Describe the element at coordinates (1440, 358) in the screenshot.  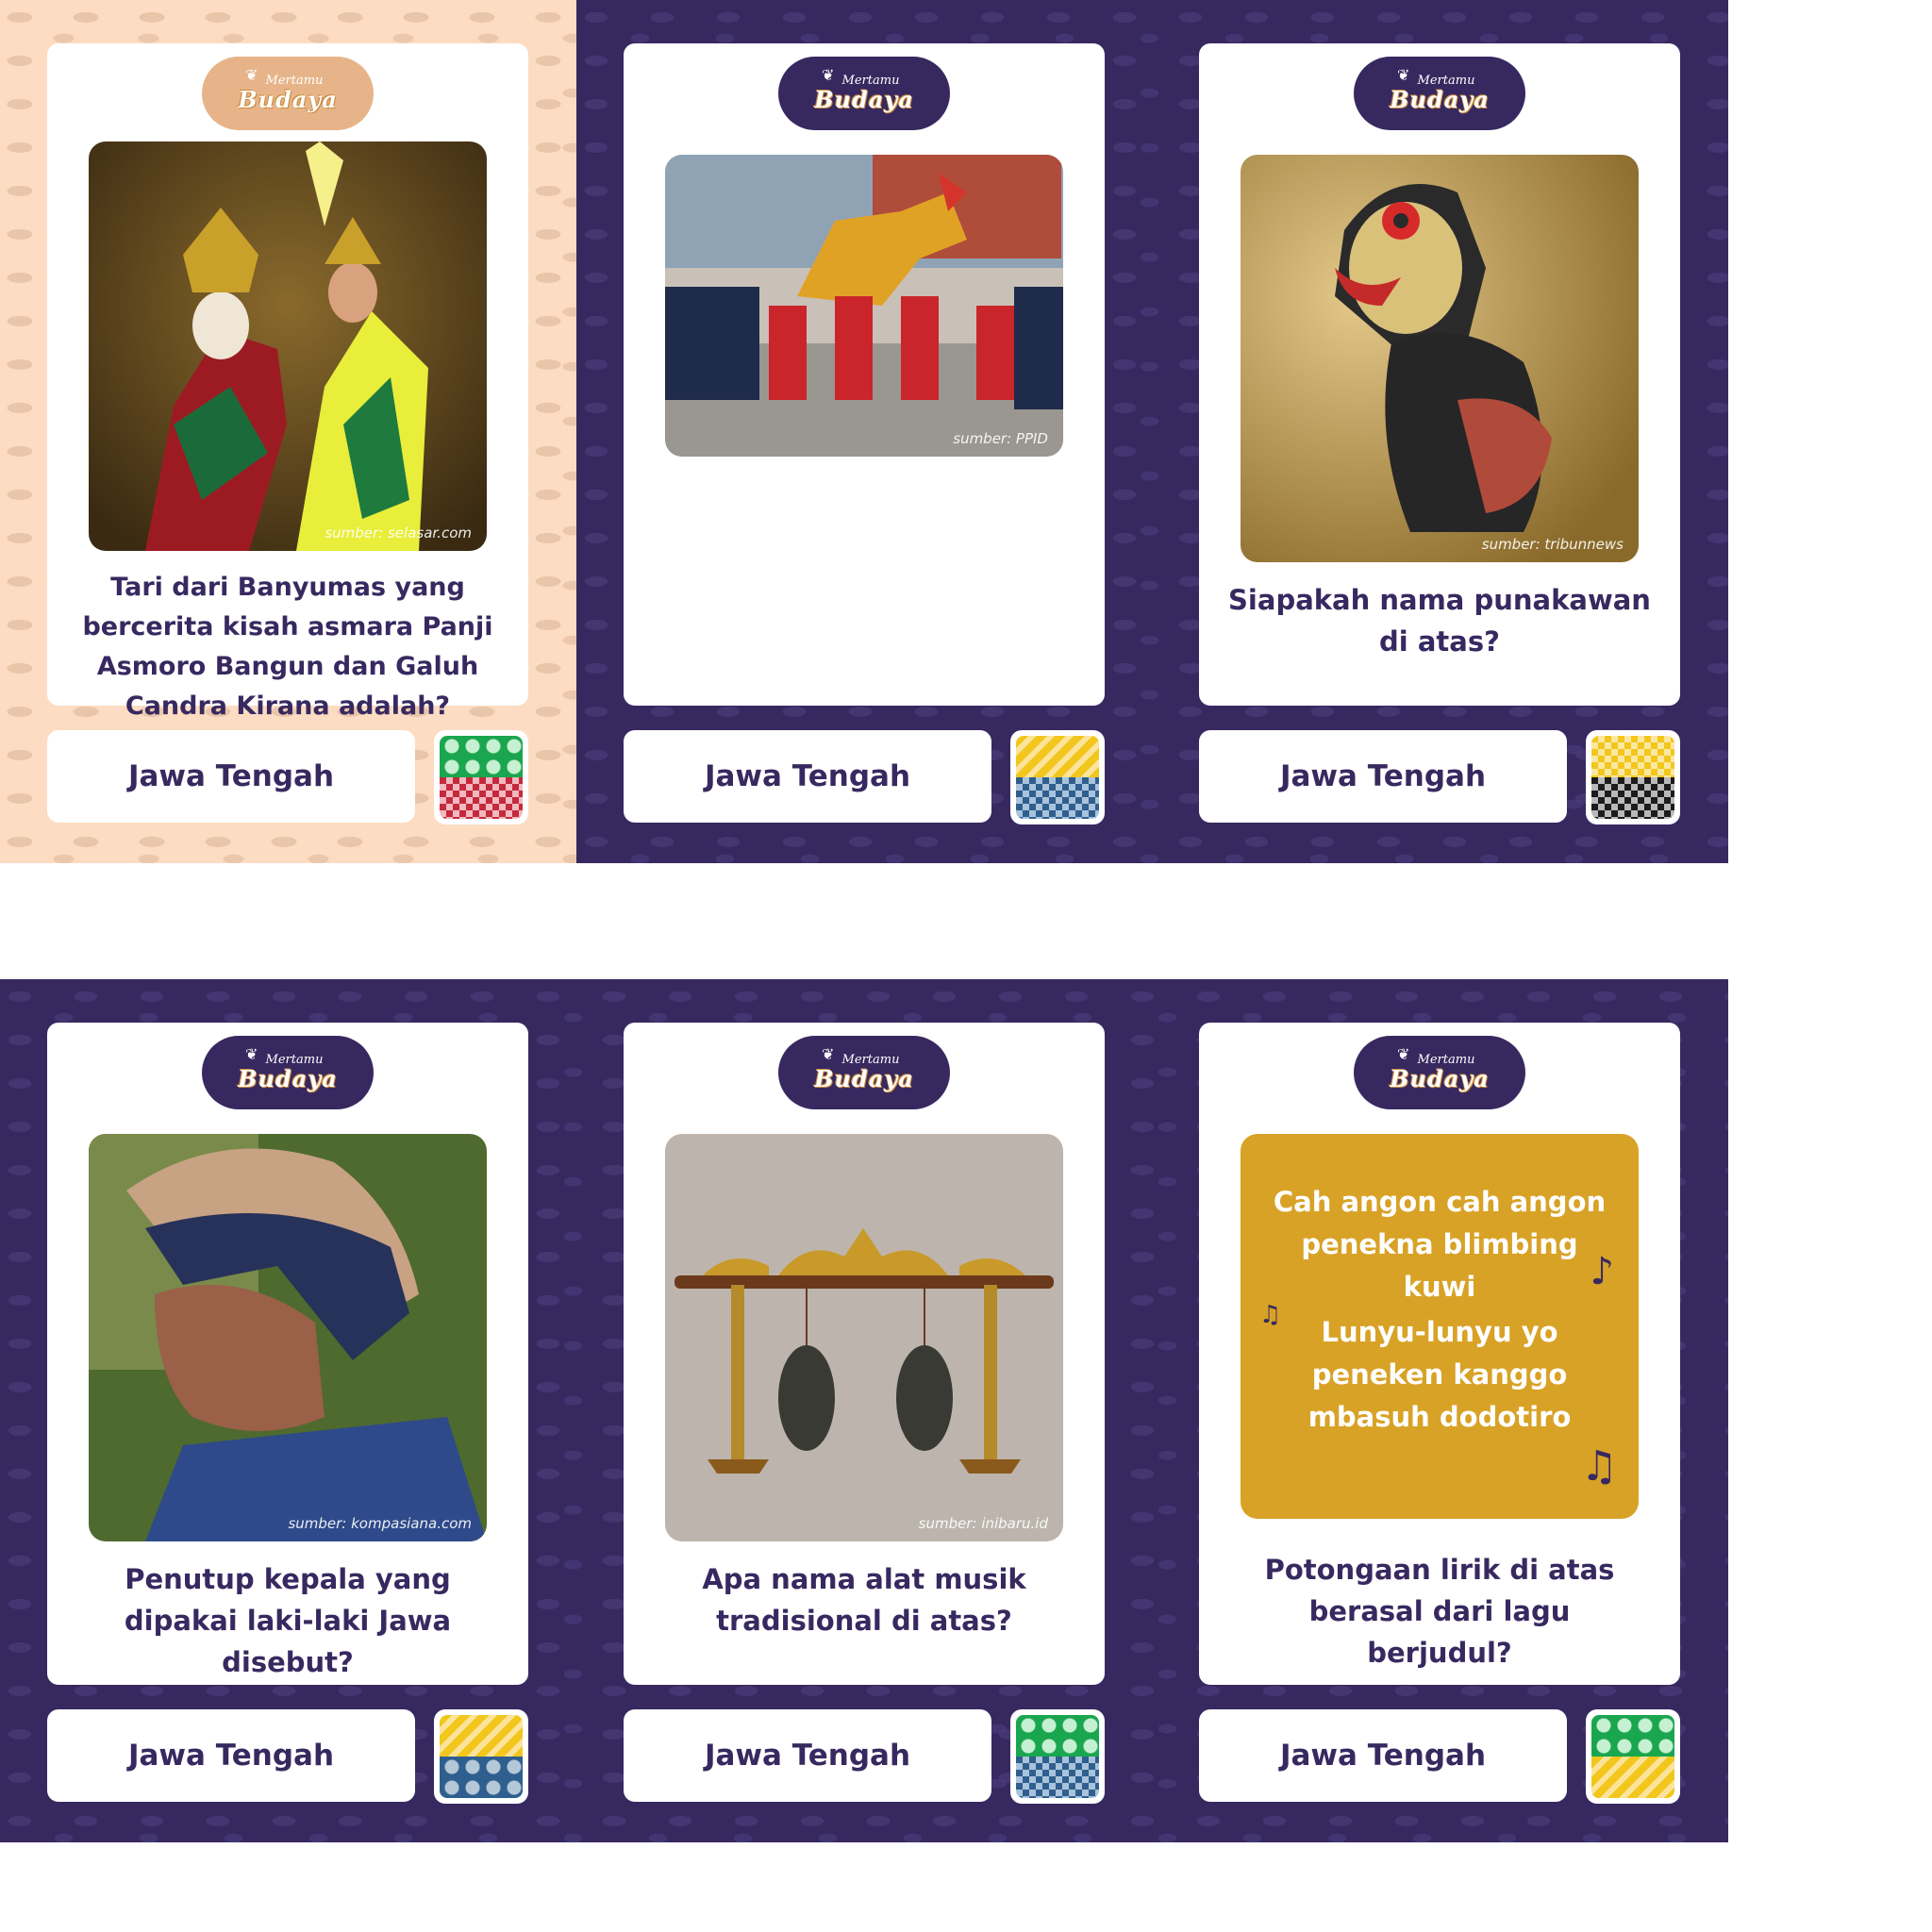
I see `wayang-photo: sumber: tribunnews` at that location.